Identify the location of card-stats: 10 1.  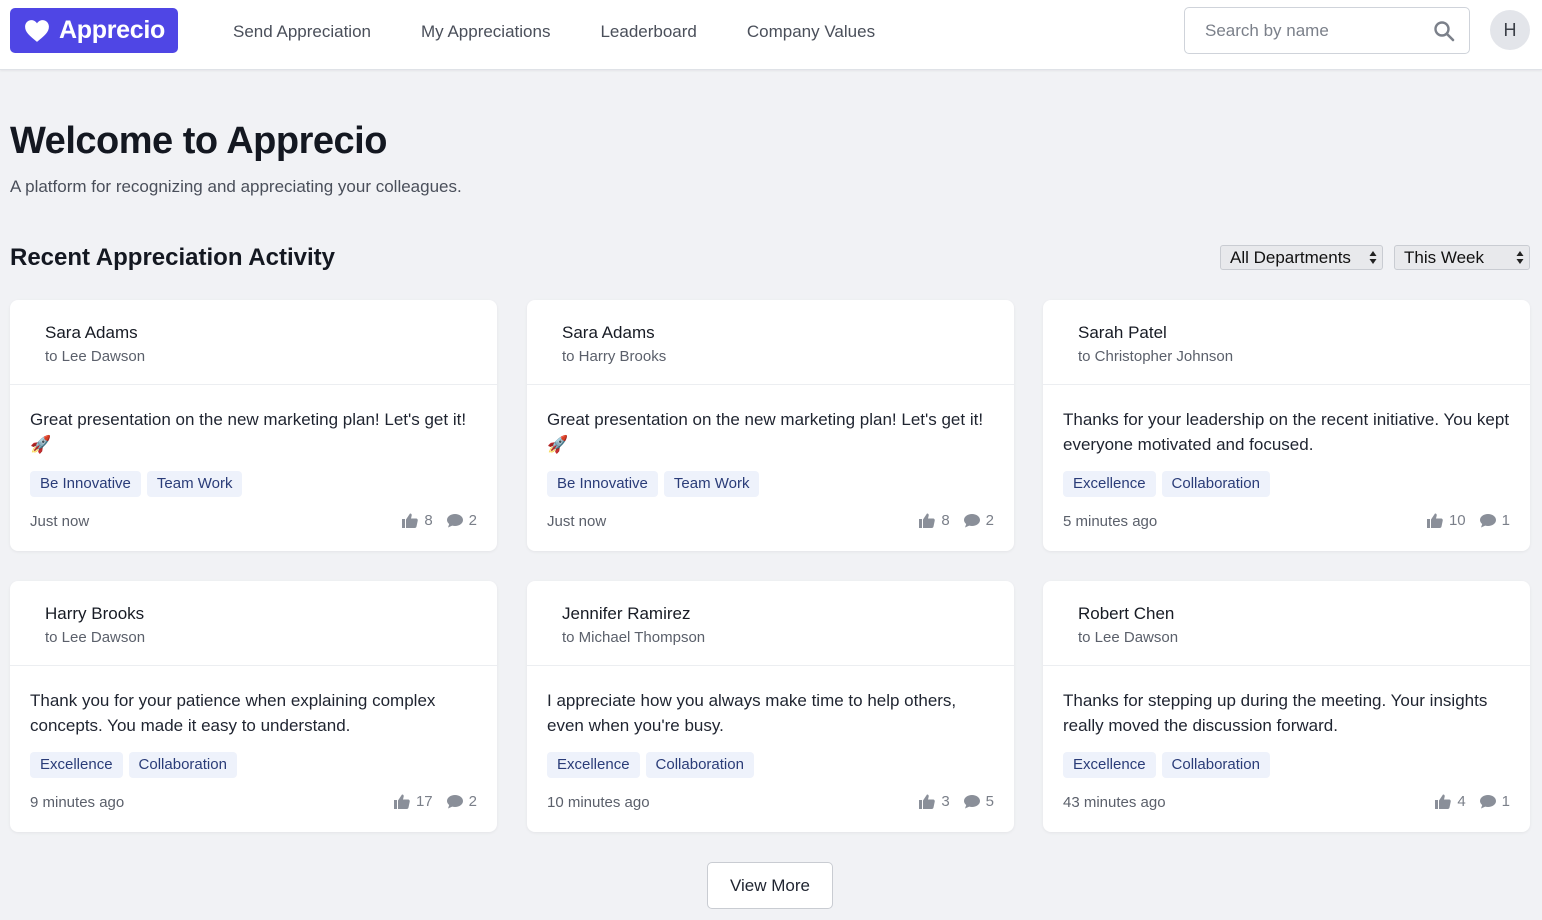
(1461, 520).